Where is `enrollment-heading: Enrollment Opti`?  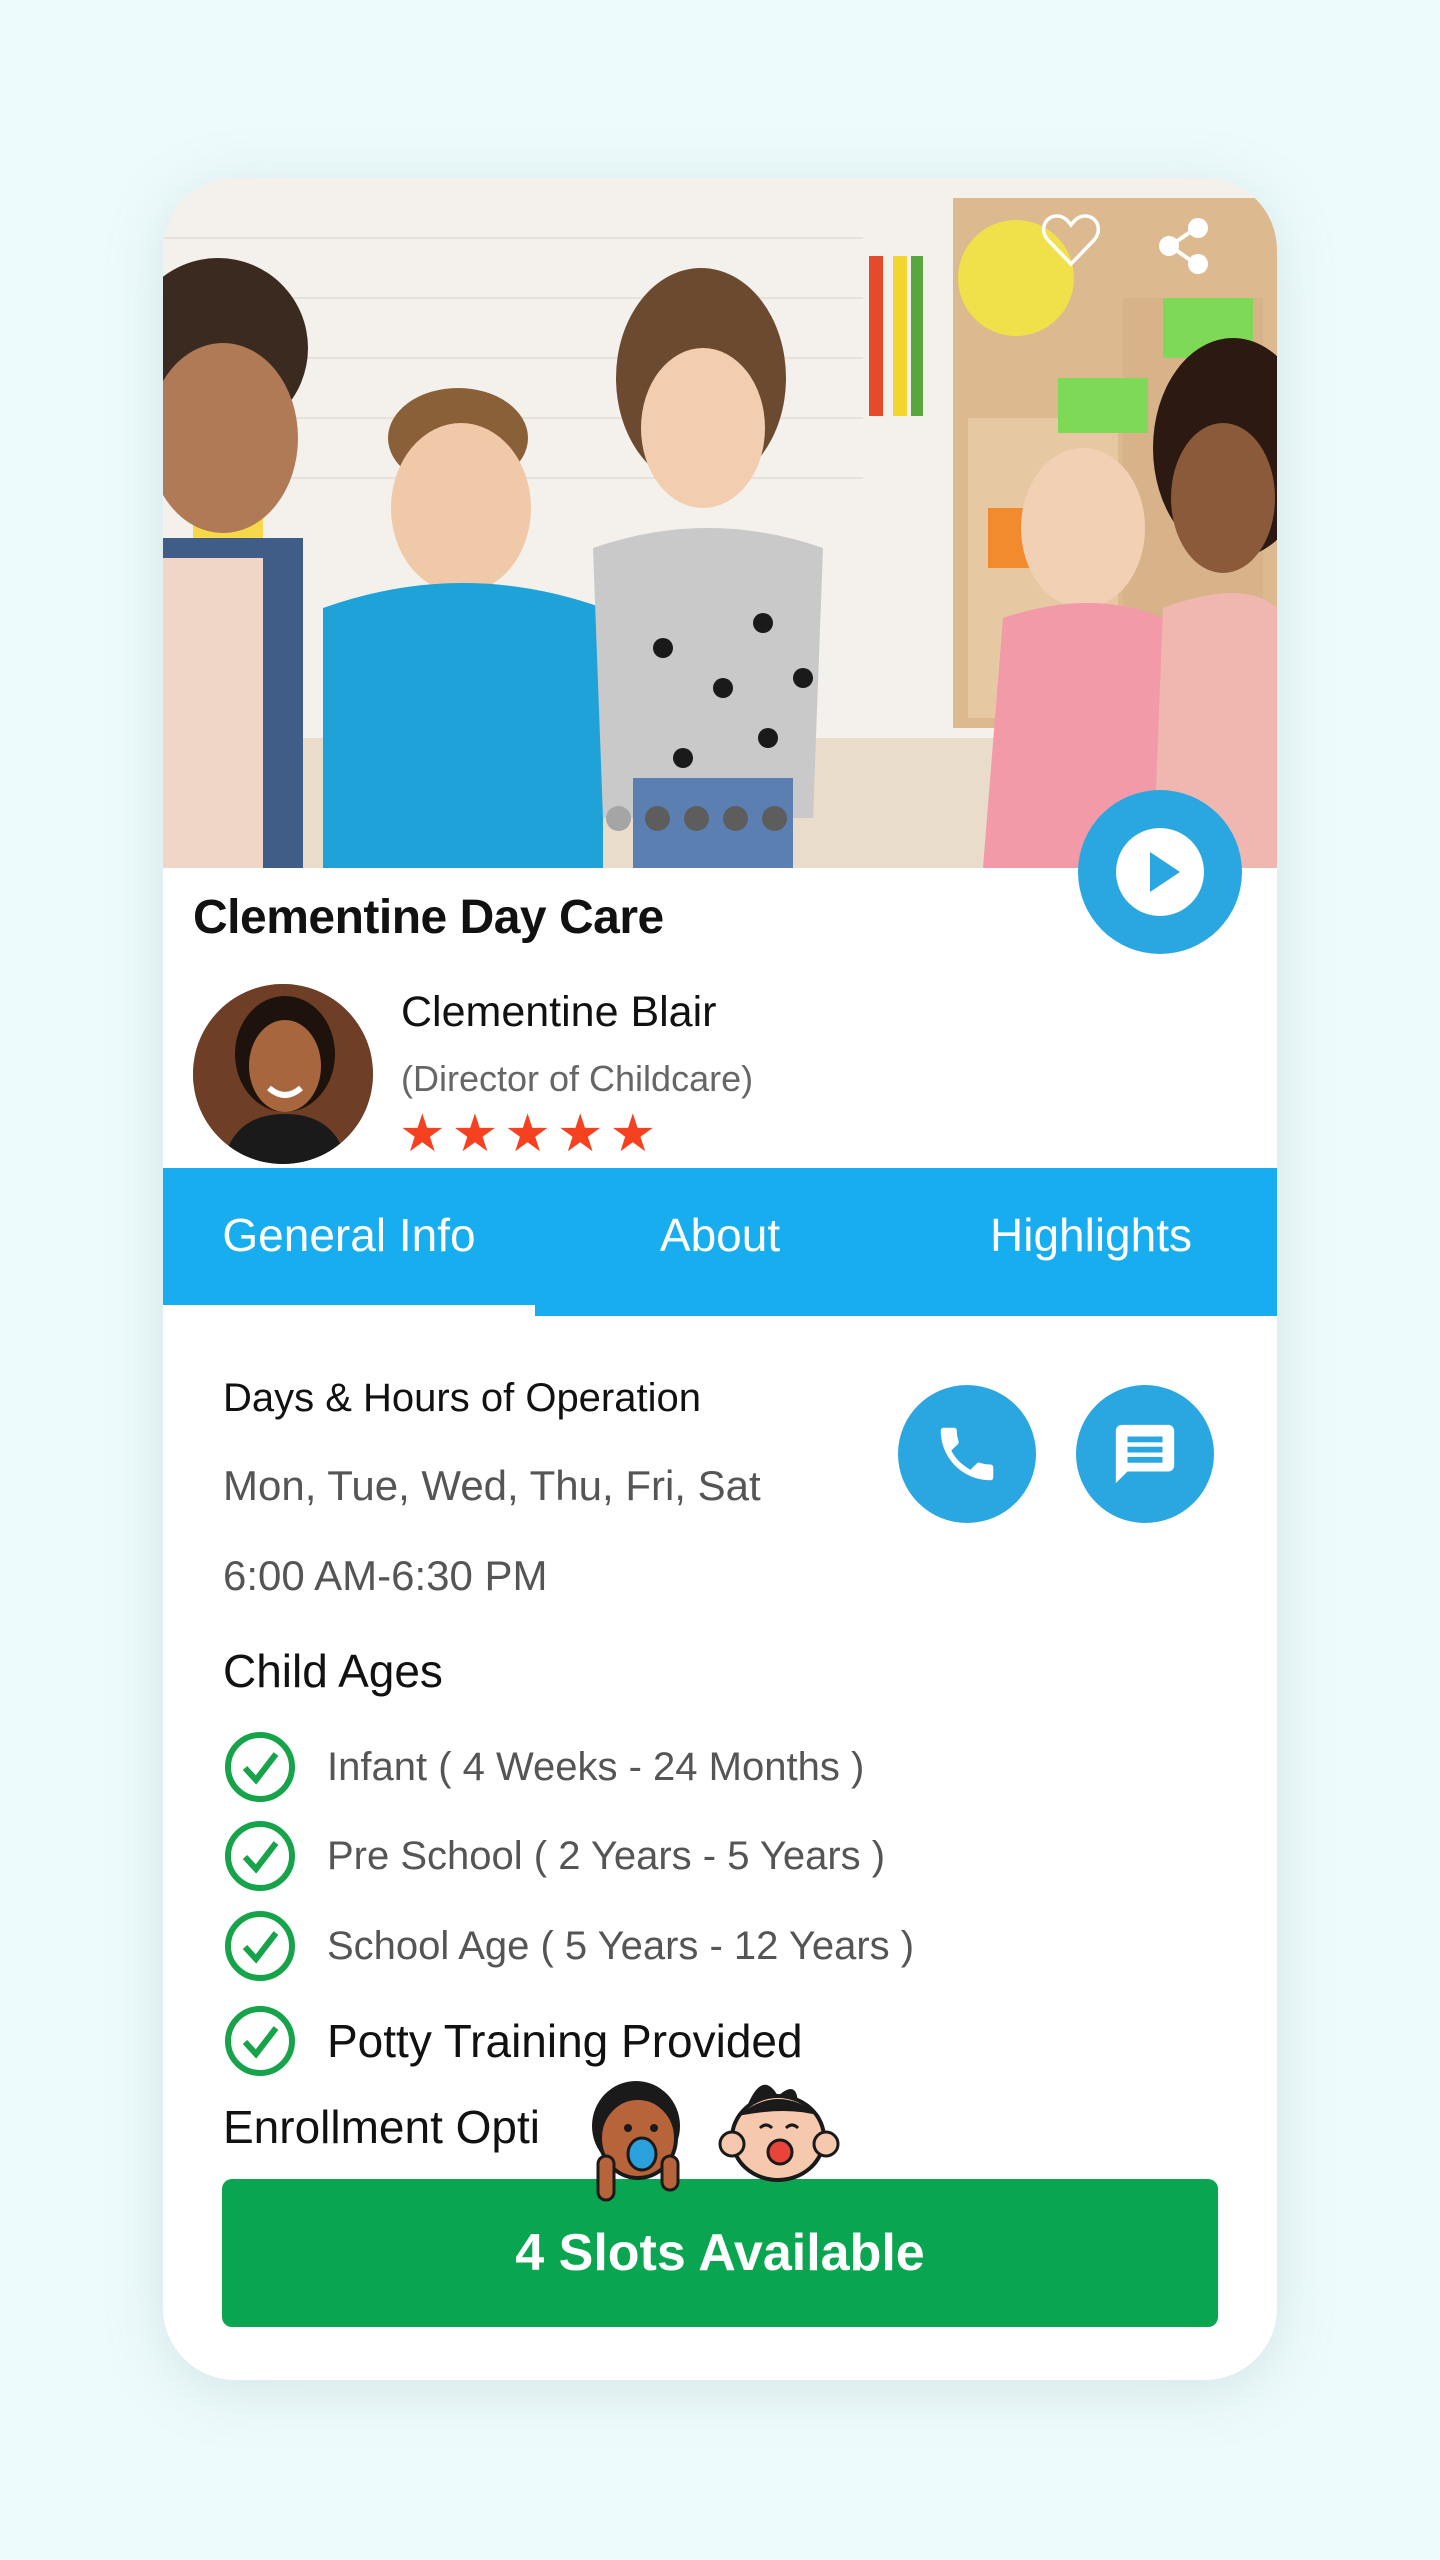 enrollment-heading: Enrollment Opti is located at coordinates (382, 2127).